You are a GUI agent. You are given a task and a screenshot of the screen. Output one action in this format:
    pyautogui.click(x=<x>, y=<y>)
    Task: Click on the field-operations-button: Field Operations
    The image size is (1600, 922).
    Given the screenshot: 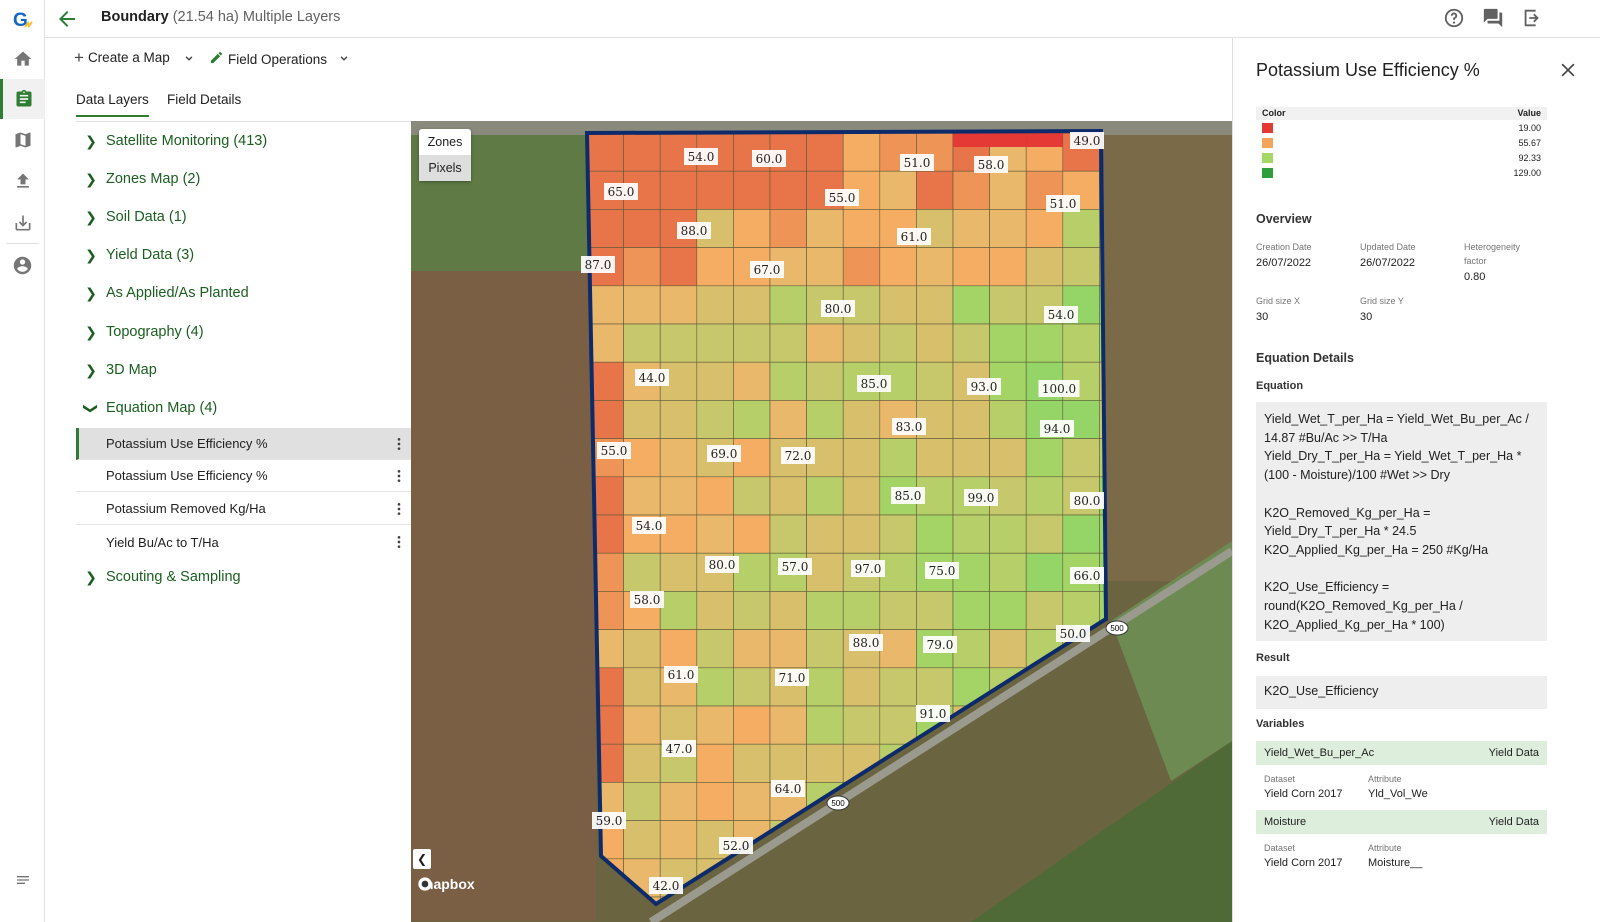 What is the action you would take?
    pyautogui.click(x=268, y=59)
    